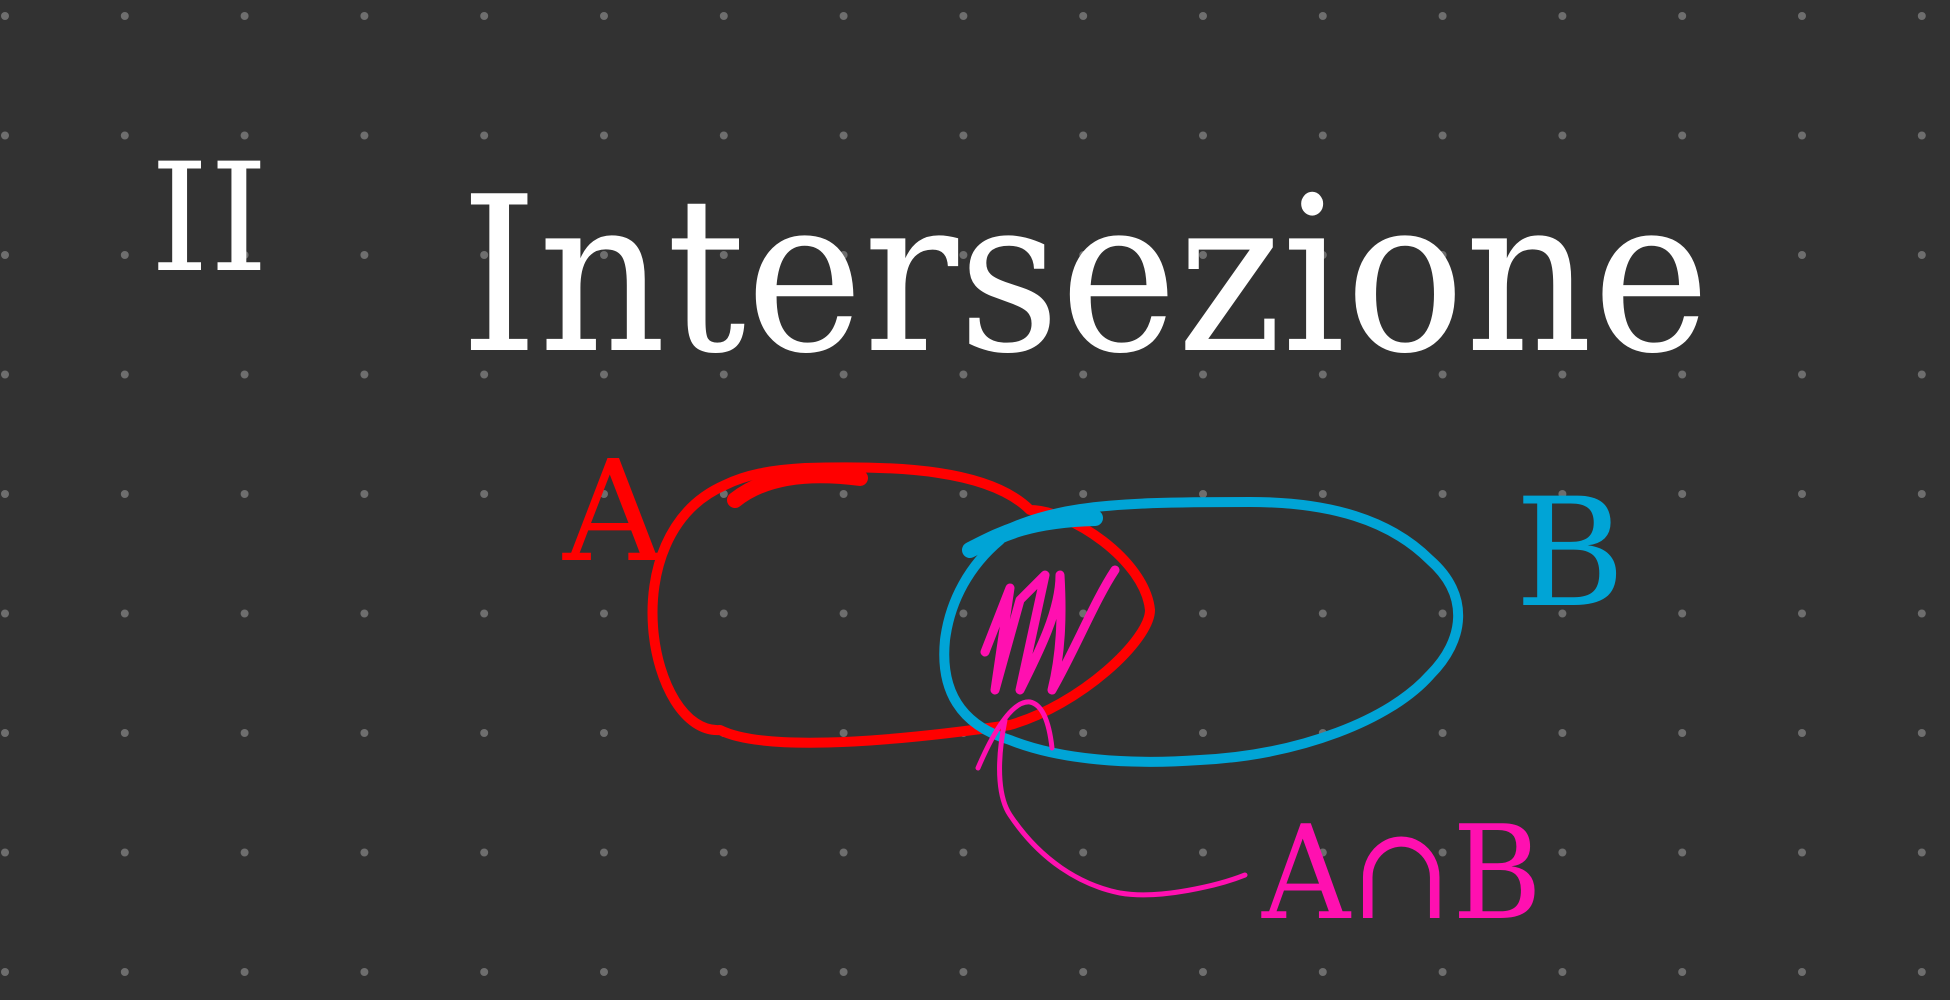 The image size is (1950, 1000). I want to click on title-numeral: II, so click(209, 219).